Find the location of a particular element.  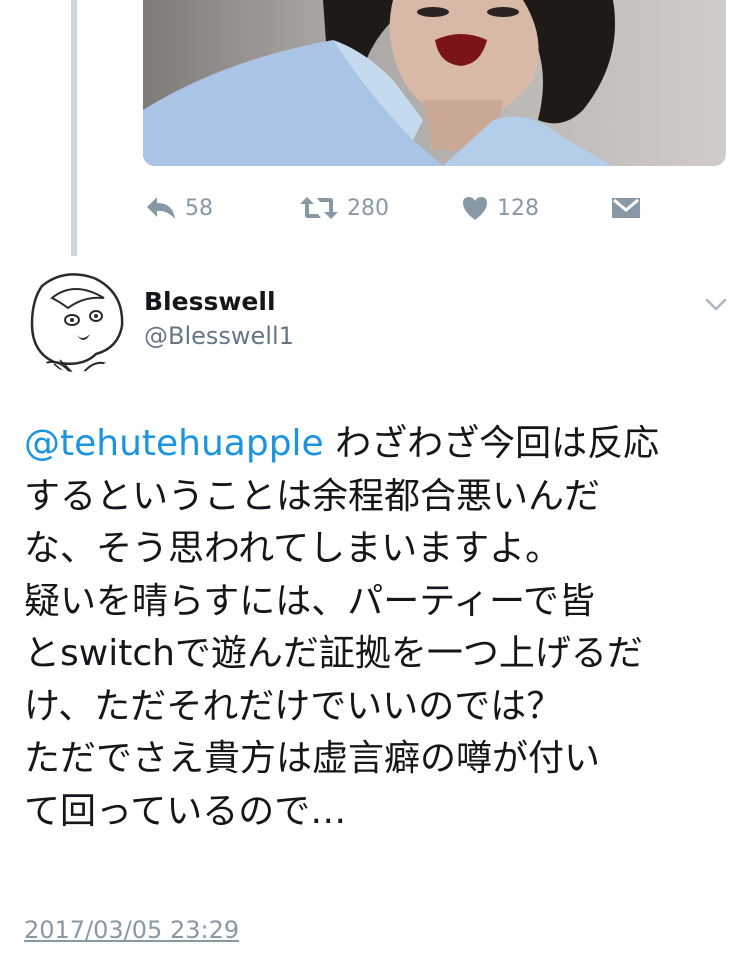

direct-message-button is located at coordinates (626, 208).